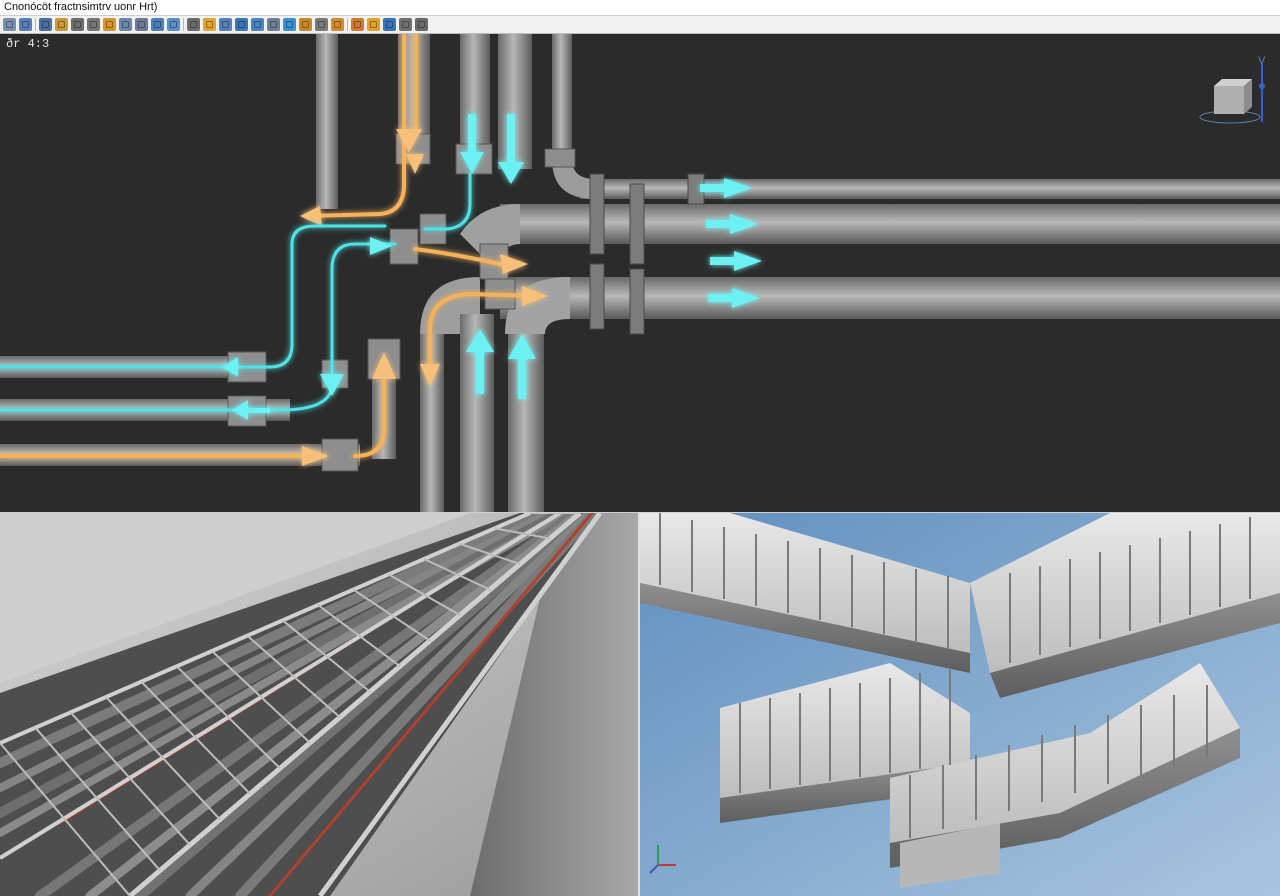  I want to click on duct-icon, so click(173, 24).